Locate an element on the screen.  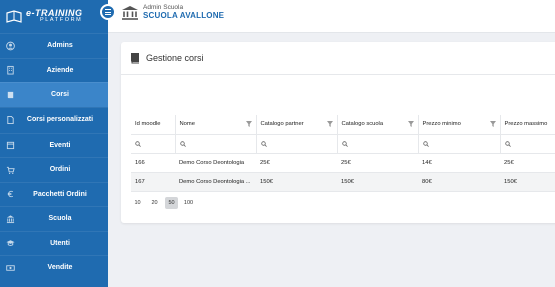
sidebar-item-vendite: Vendite is located at coordinates (54, 267).